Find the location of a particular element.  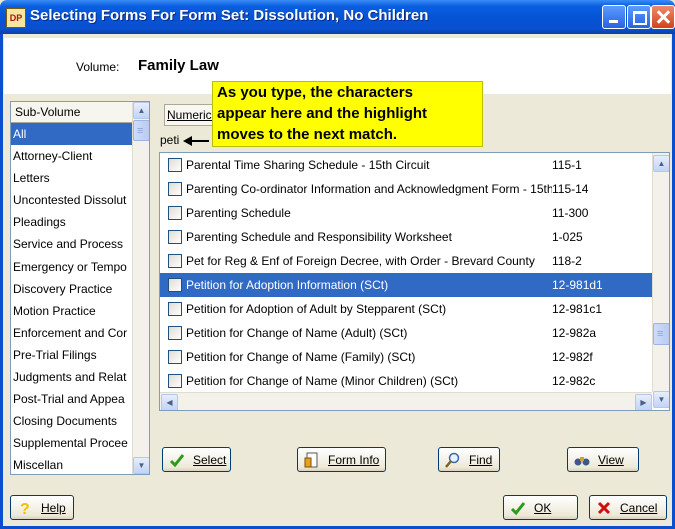

subvolume-item: Emergency or Tempo is located at coordinates (72, 267).